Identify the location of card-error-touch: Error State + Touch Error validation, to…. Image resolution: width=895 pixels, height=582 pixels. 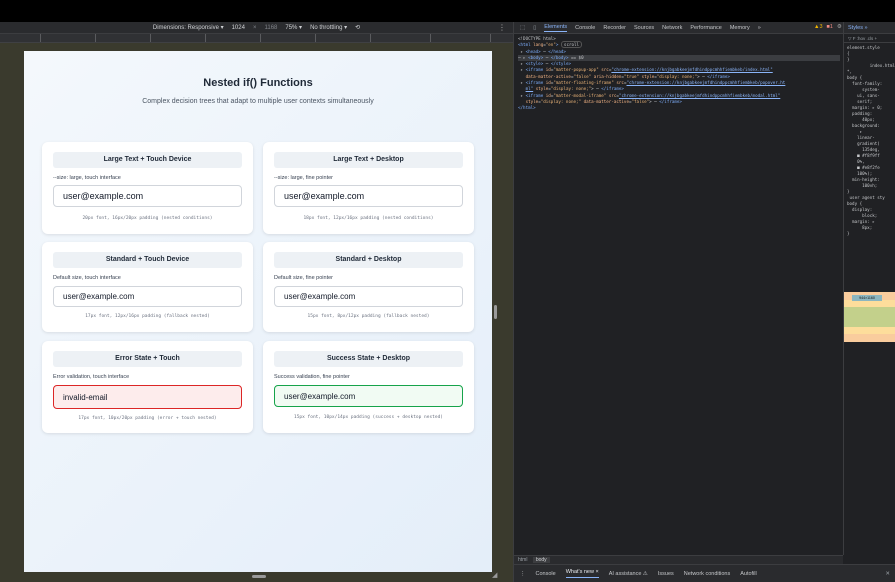
(147, 387).